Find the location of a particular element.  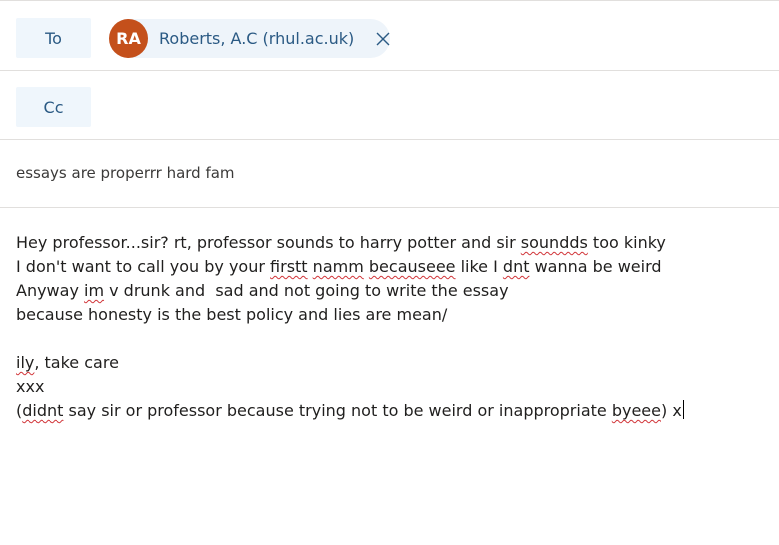

misspelled-word: firstt is located at coordinates (289, 266).